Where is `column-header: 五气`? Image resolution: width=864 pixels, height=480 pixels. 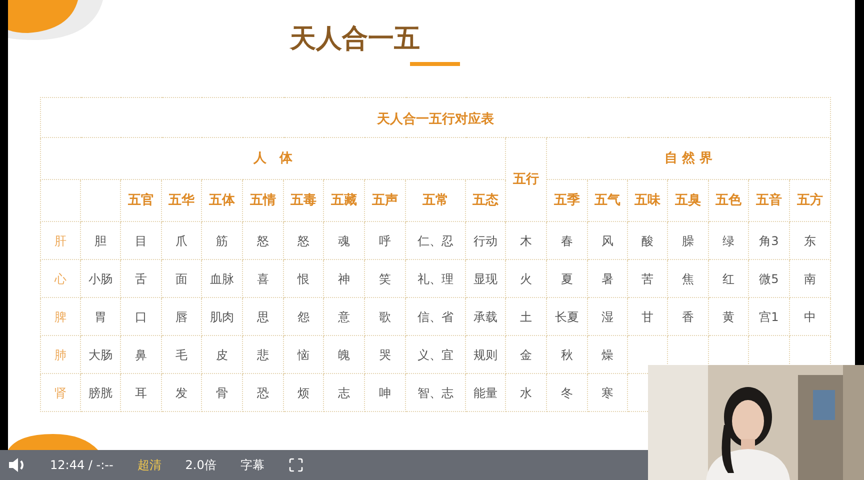 column-header: 五气 is located at coordinates (608, 201).